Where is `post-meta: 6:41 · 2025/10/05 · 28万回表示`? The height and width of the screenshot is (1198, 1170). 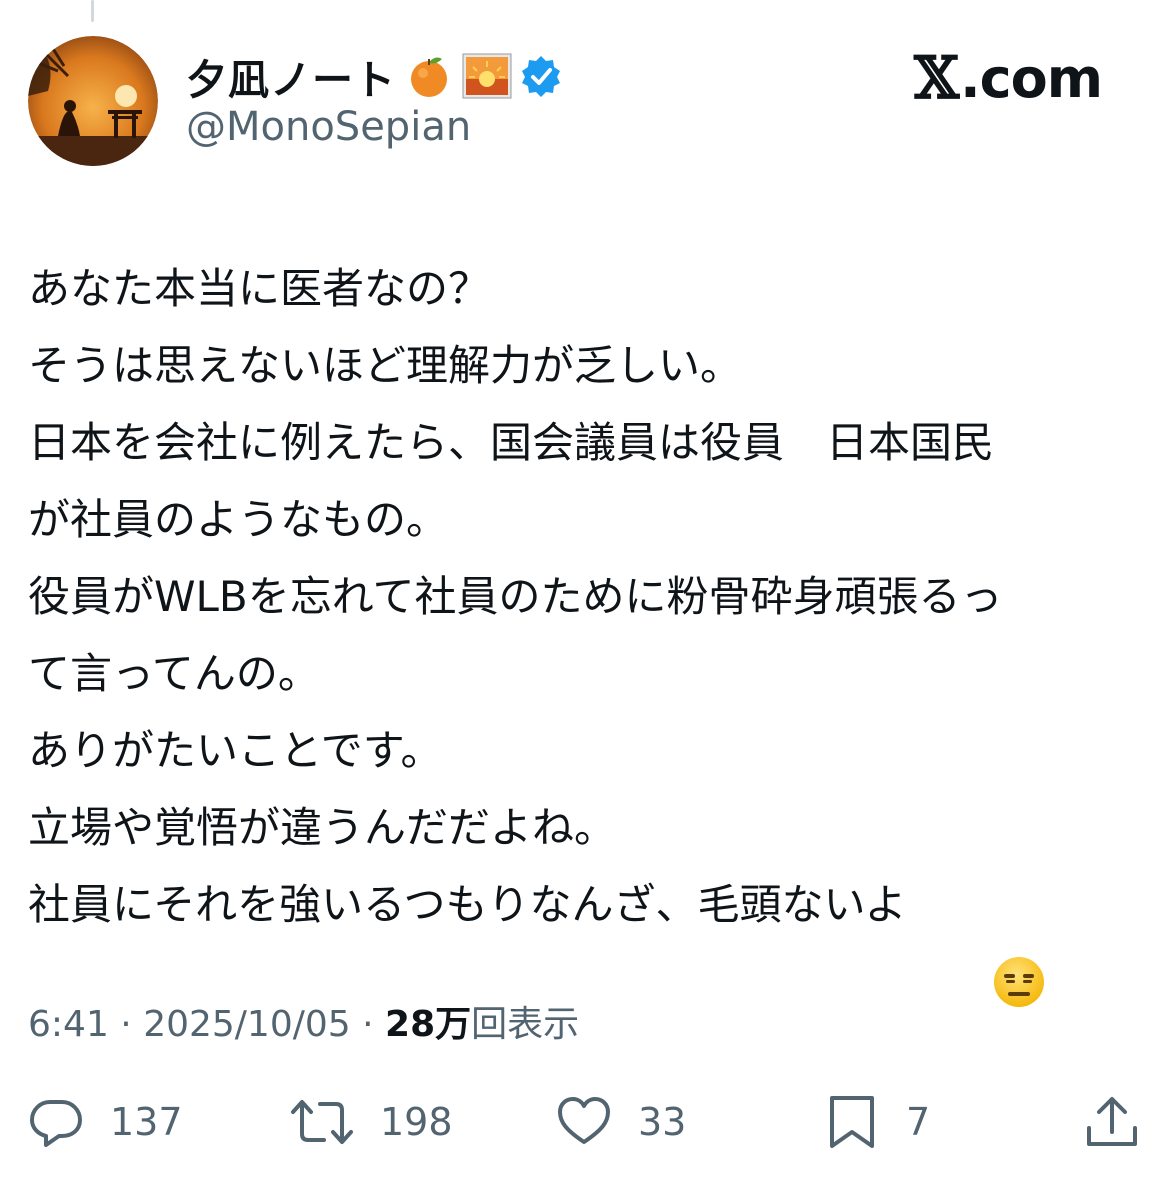 post-meta: 6:41 · 2025/10/05 · 28万回表示 is located at coordinates (303, 1021).